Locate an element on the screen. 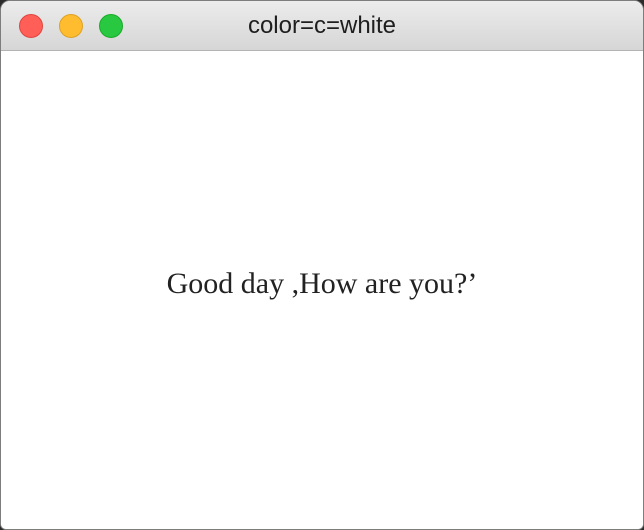  greeting-label: Good day ,How are you?’ is located at coordinates (322, 283).